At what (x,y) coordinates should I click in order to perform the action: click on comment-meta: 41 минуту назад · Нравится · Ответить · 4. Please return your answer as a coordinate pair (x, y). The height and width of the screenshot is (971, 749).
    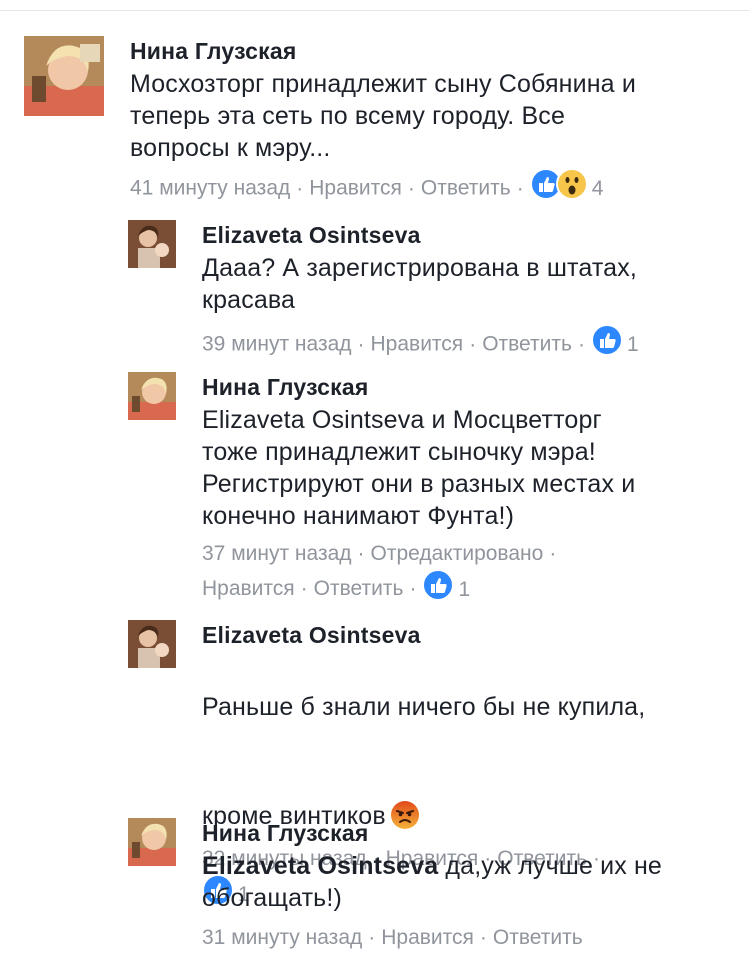
    Looking at the image, I should click on (430, 189).